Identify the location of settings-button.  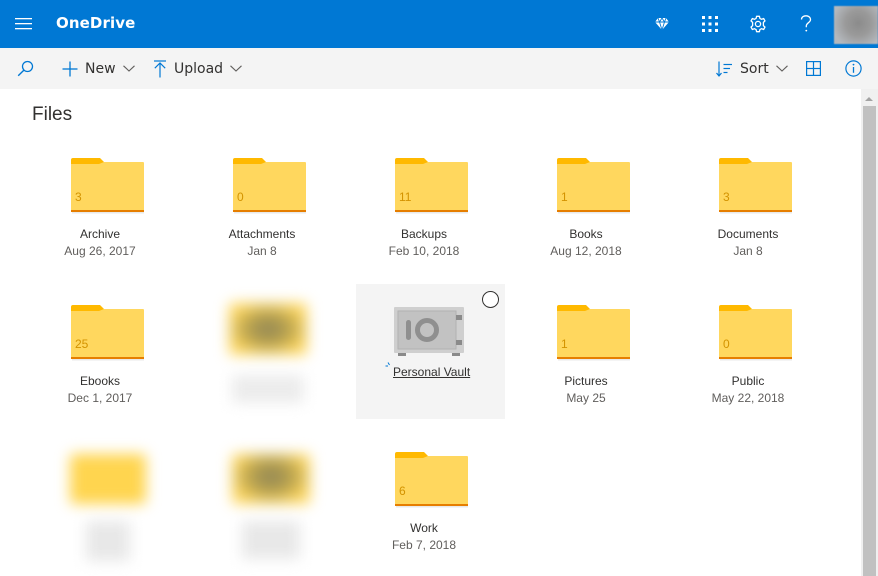
(758, 24).